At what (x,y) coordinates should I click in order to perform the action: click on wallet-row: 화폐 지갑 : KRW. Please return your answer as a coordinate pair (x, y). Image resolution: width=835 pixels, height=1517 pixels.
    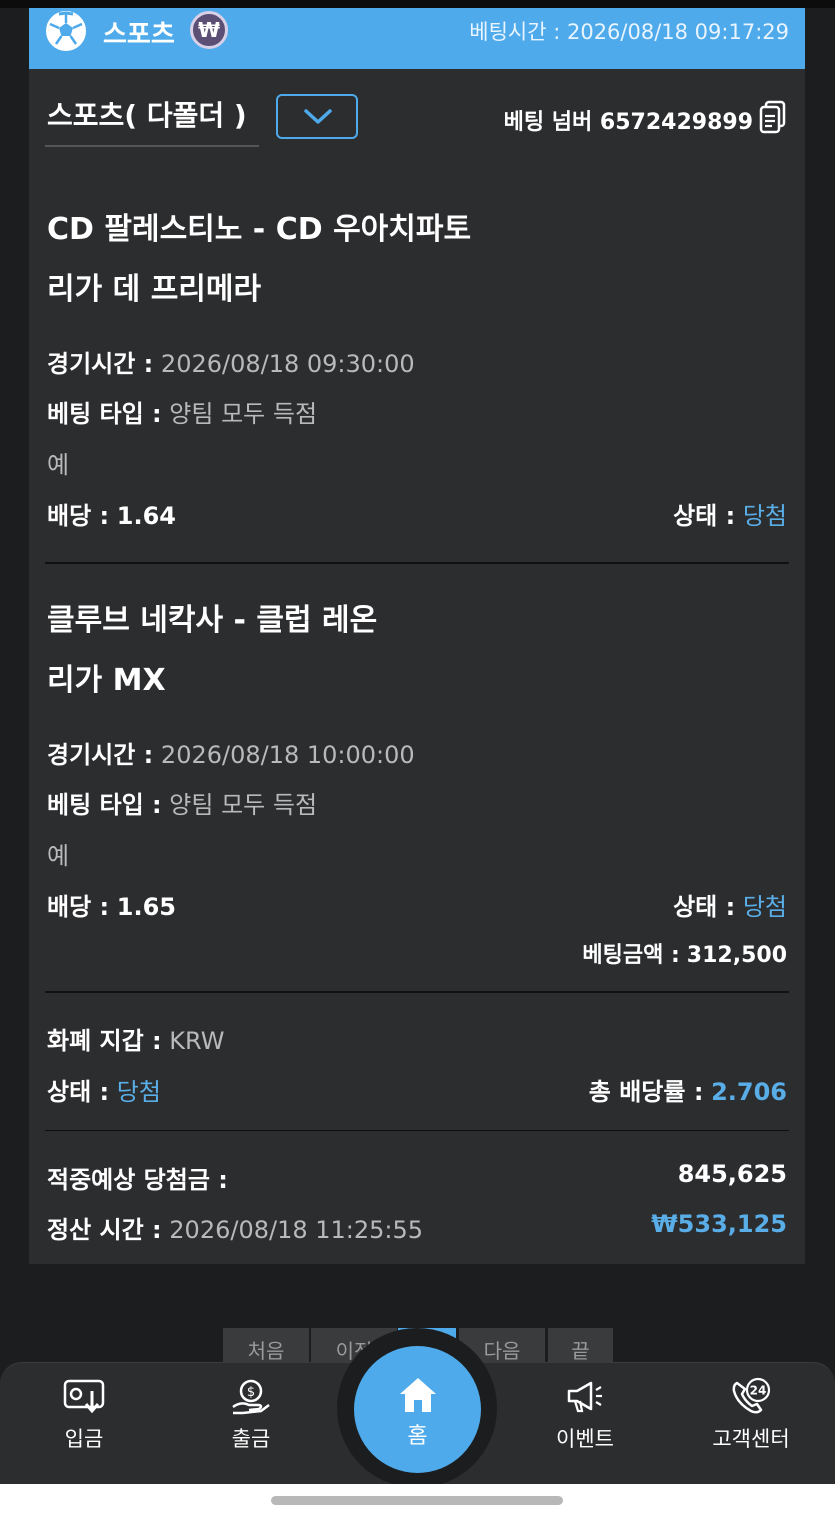
    Looking at the image, I should click on (135, 1038).